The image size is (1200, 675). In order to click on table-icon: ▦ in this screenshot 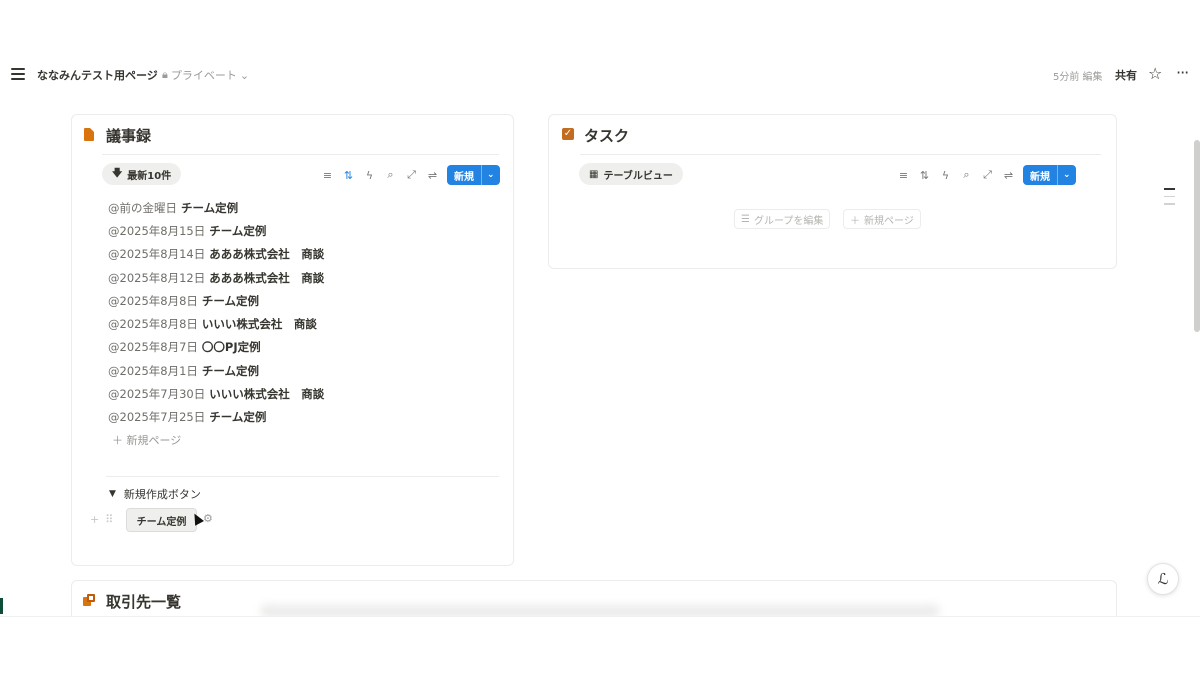, I will do `click(594, 174)`.